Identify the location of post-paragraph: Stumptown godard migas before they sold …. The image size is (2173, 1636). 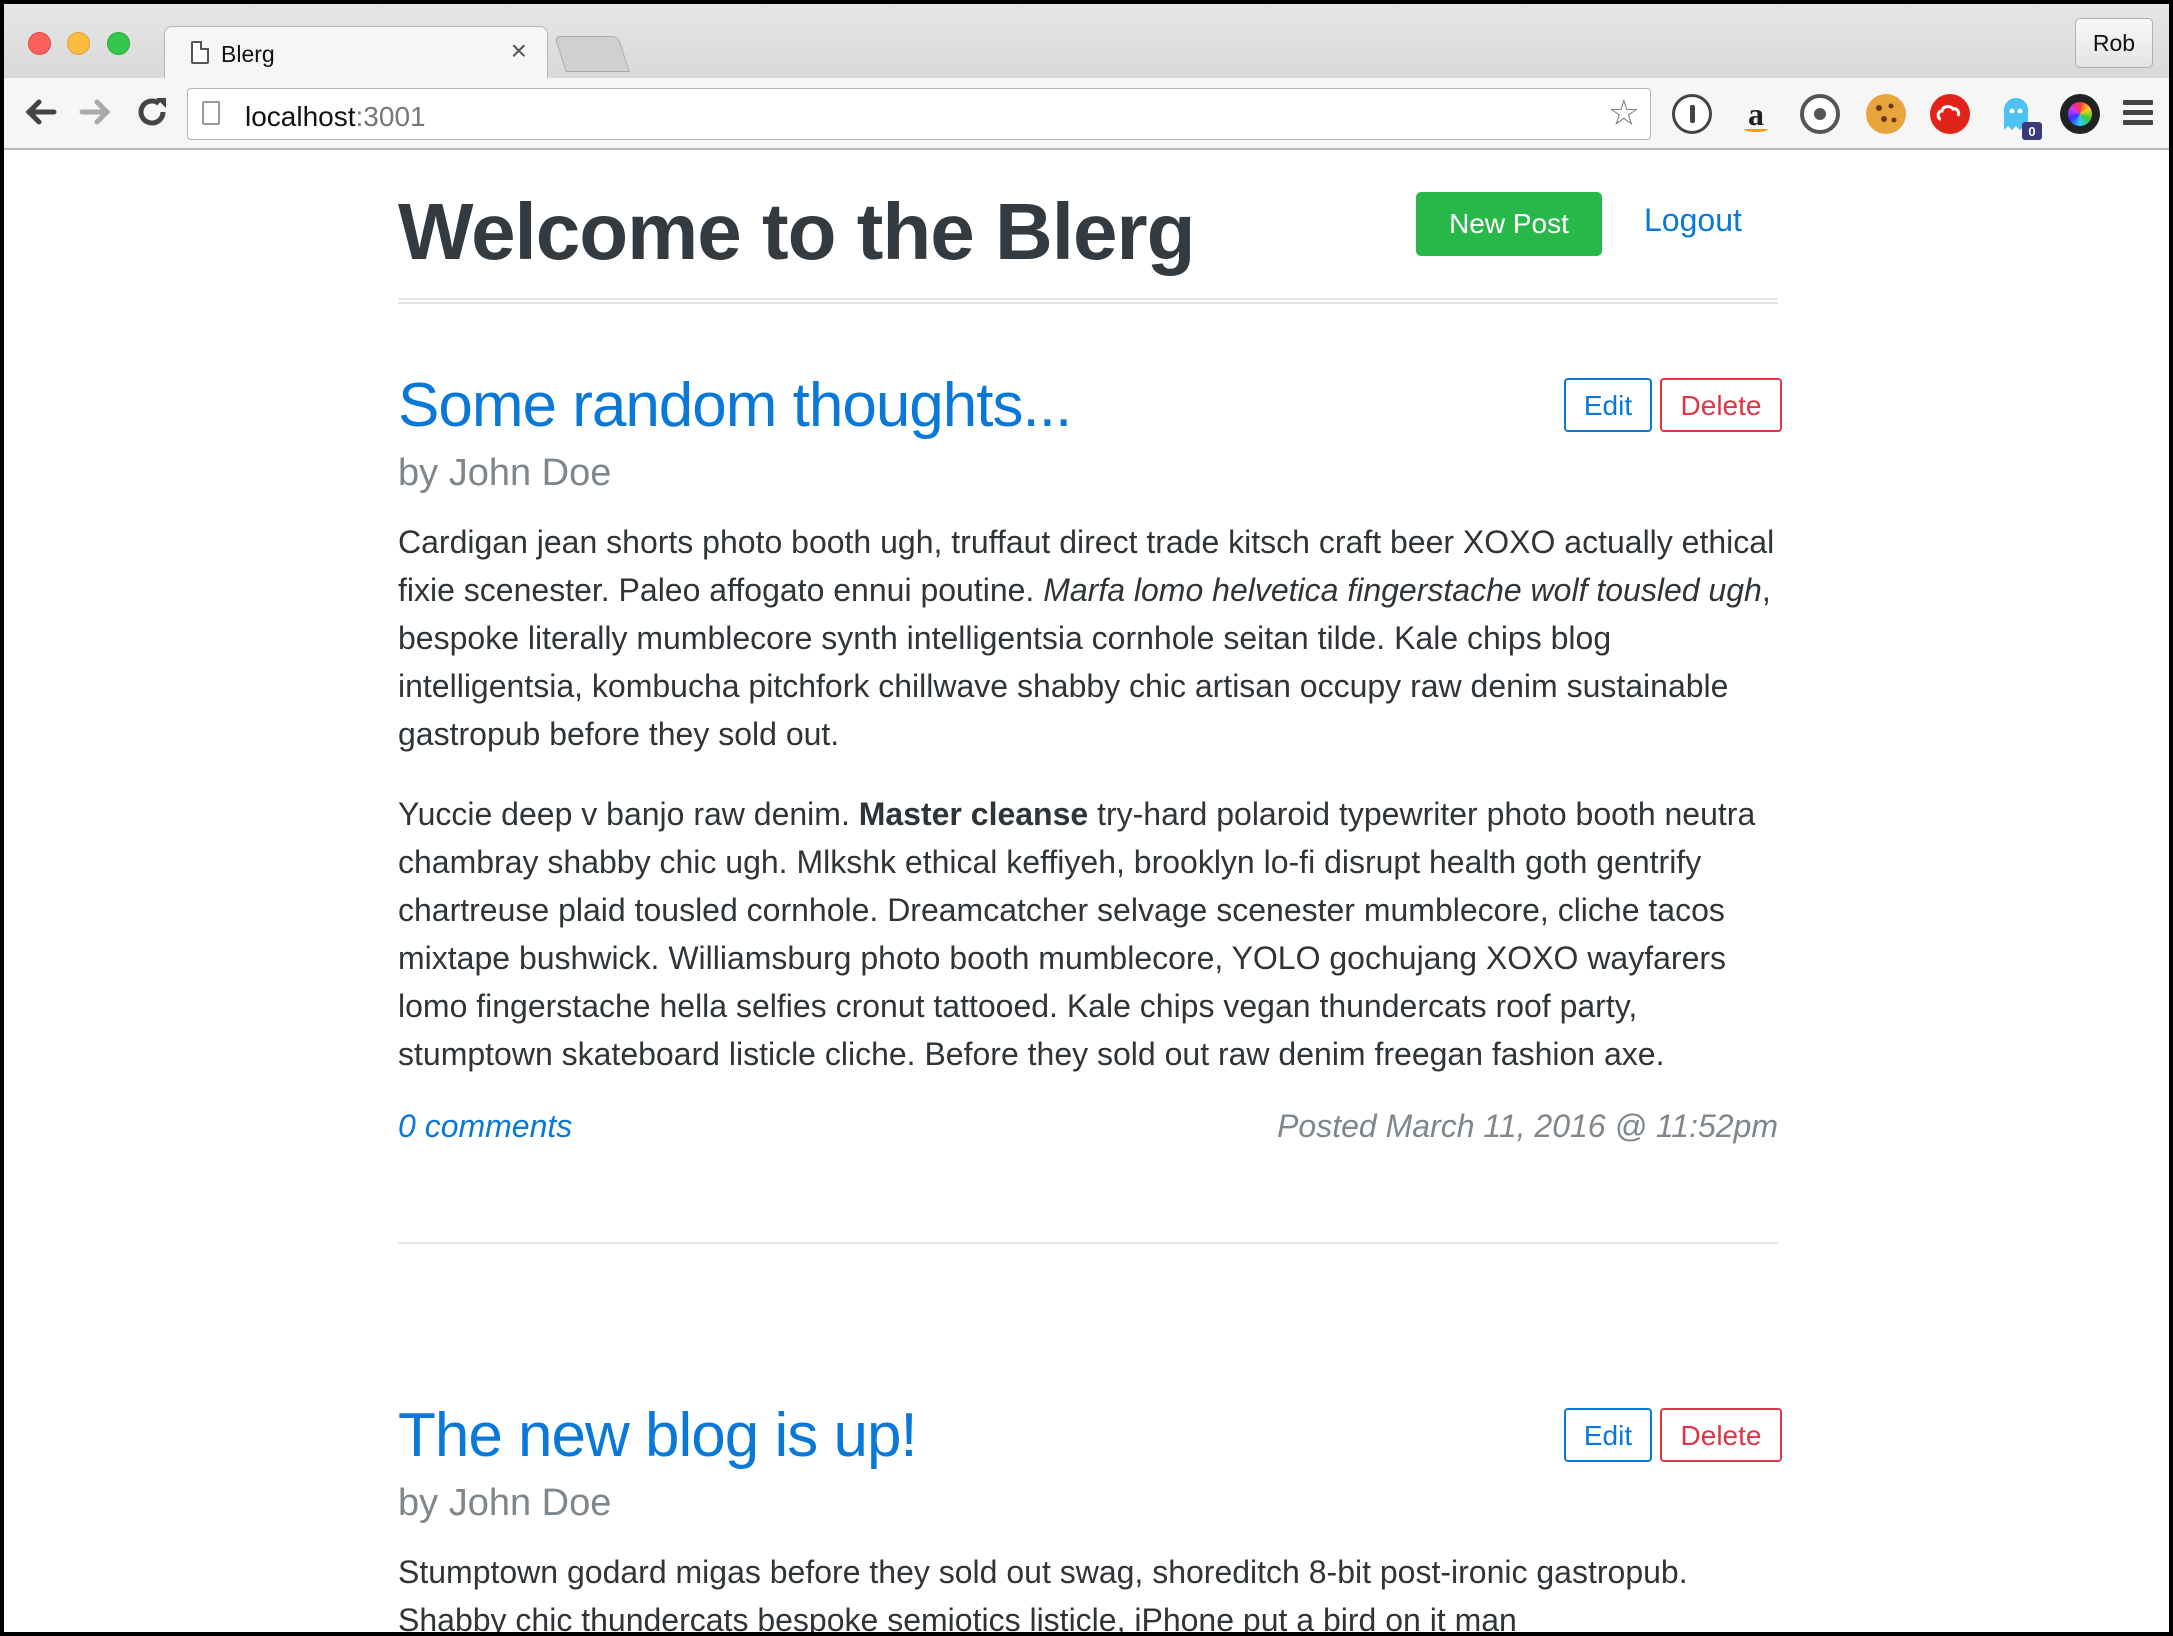
(1043, 1593).